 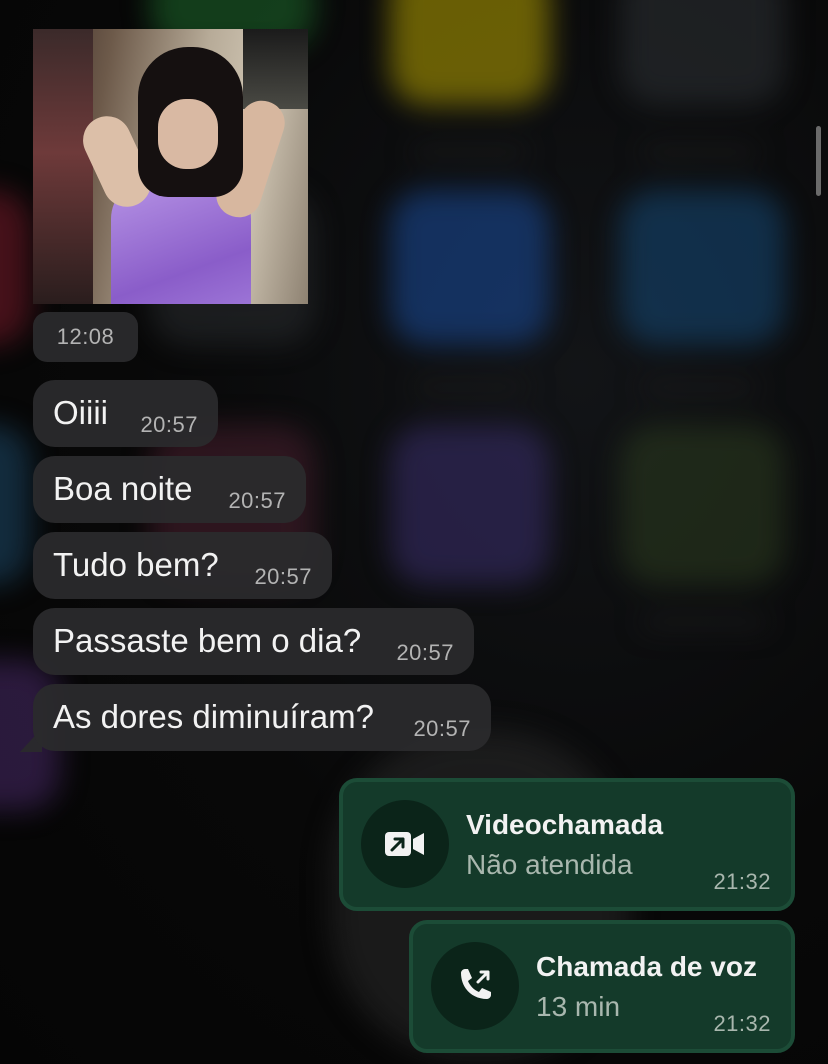 I want to click on message-text: Passaste bem o dia?, so click(x=207, y=640).